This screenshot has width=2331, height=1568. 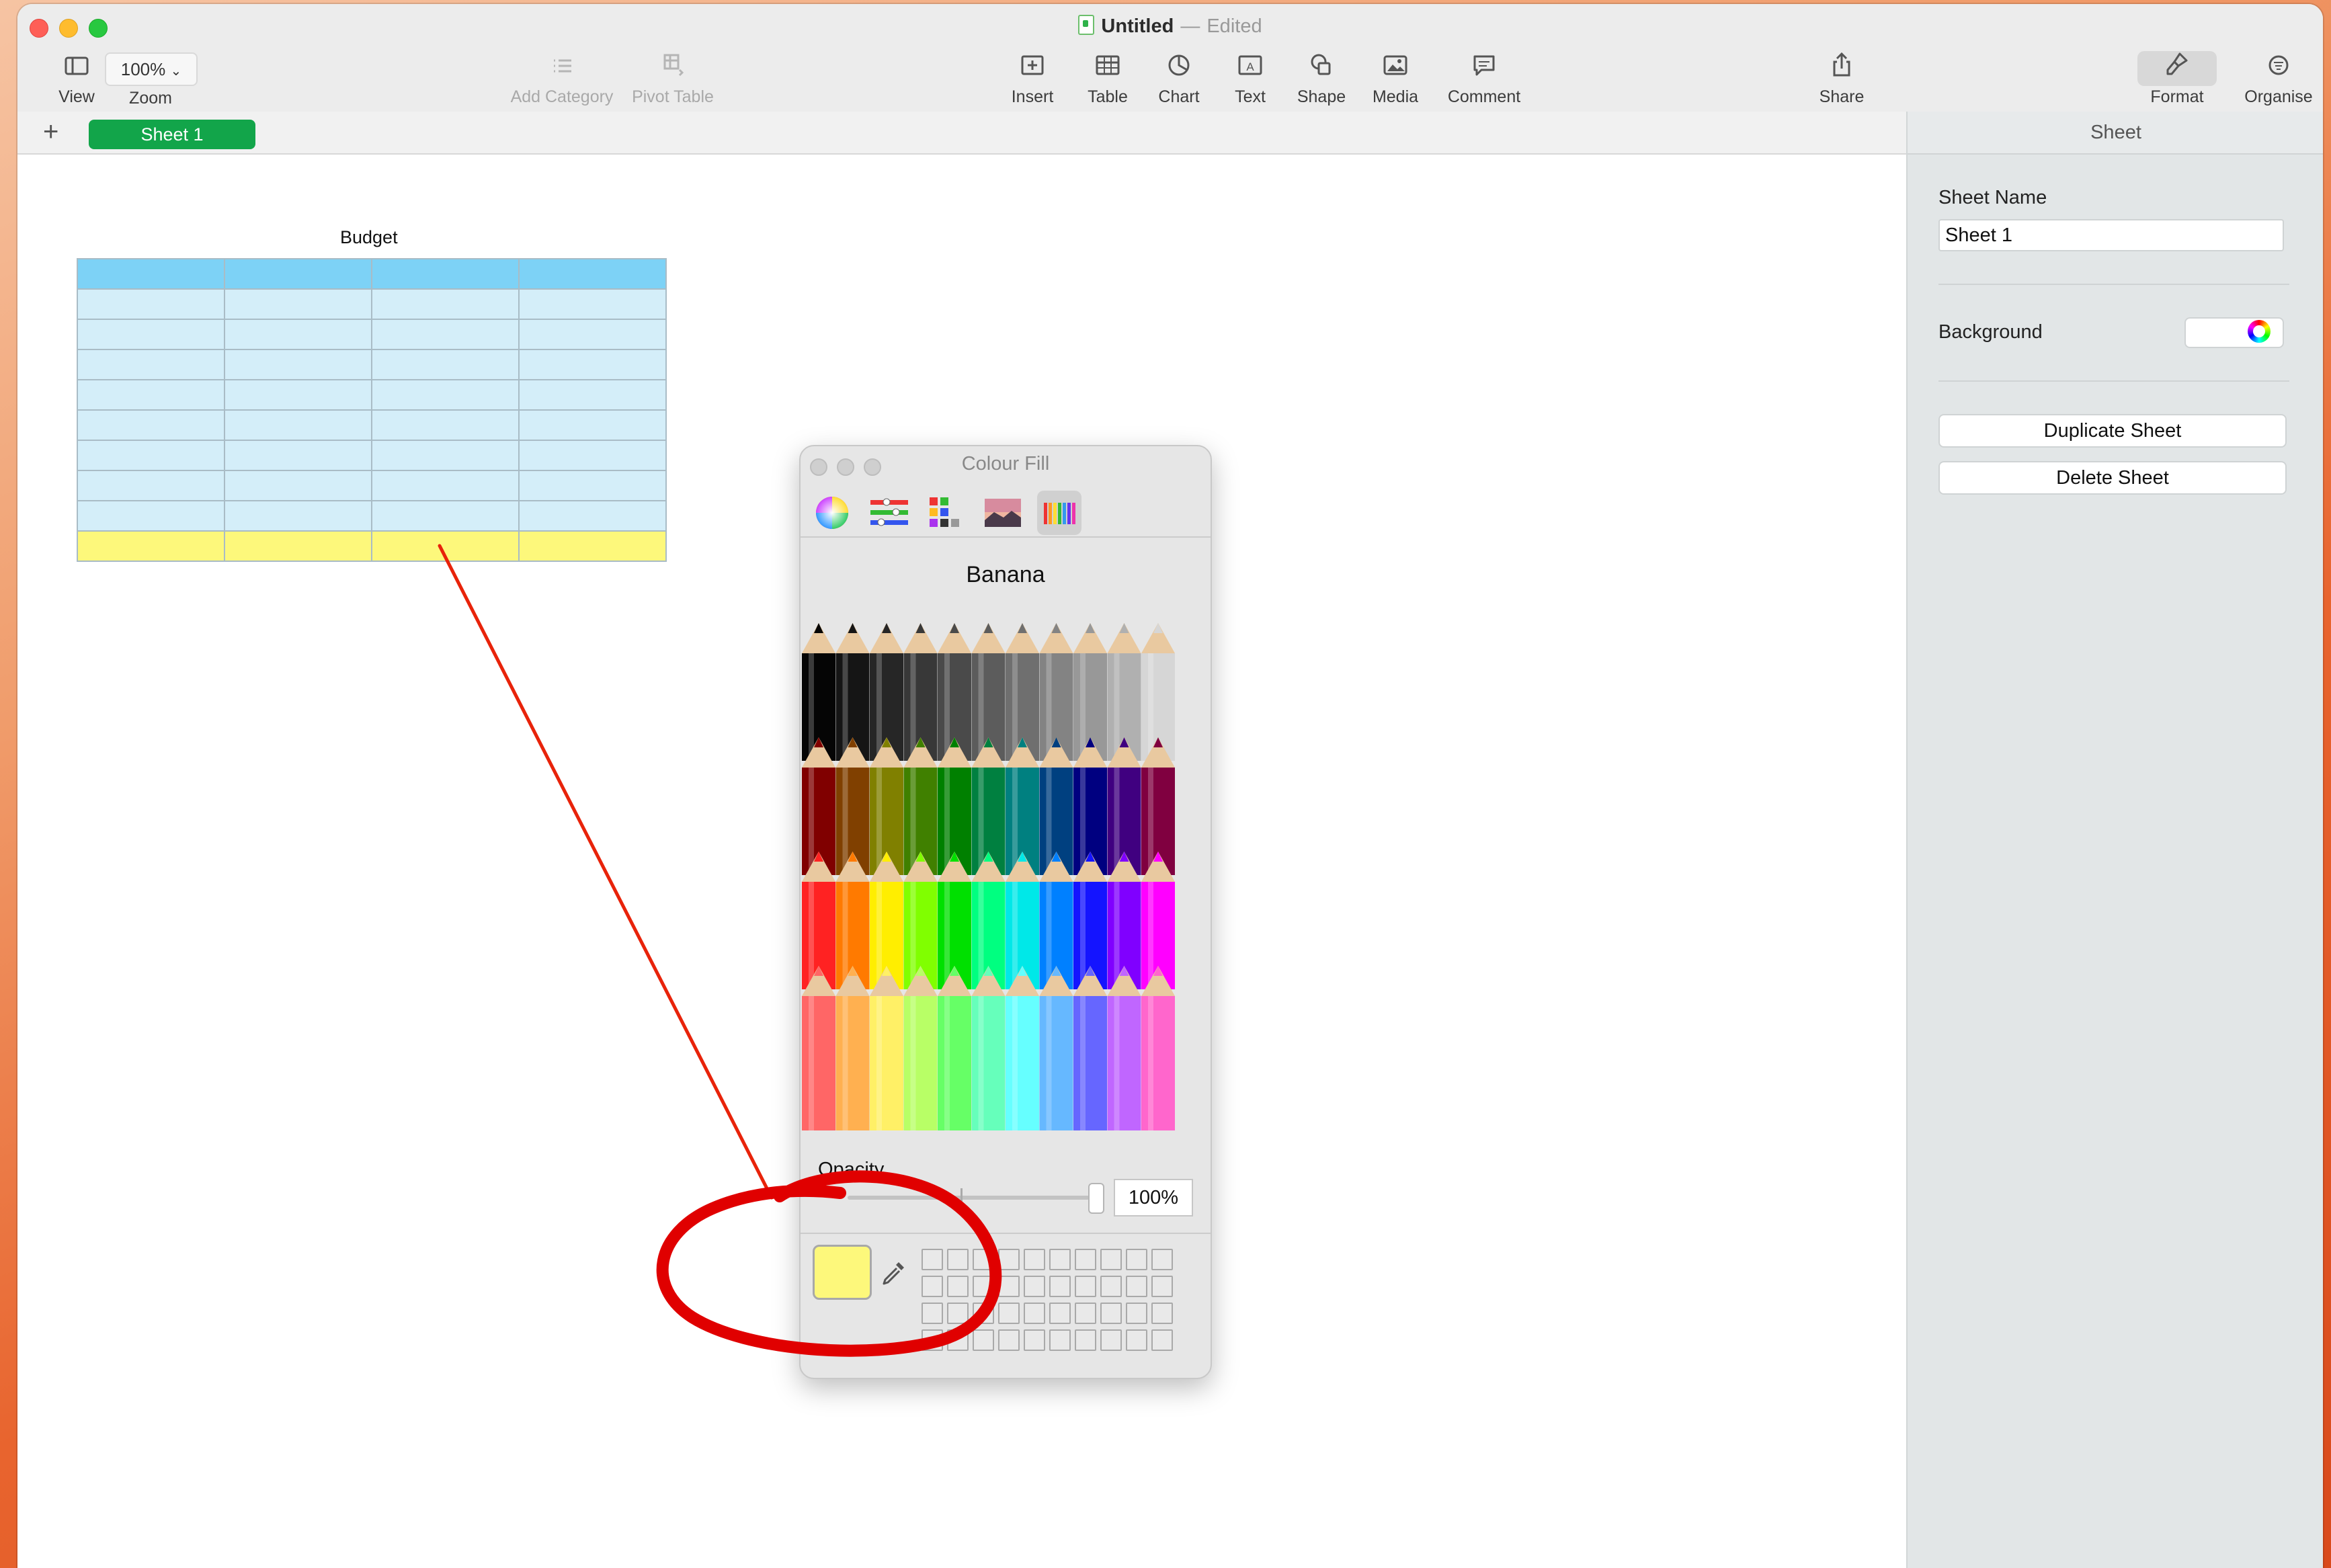 I want to click on red-annotation-overlay, so click(x=720, y=950).